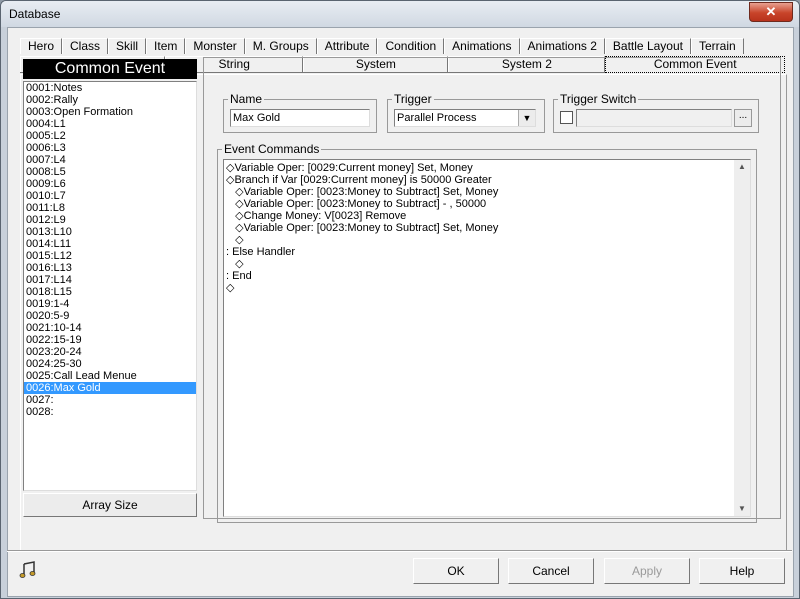 The image size is (800, 599). What do you see at coordinates (110, 112) in the screenshot?
I see `list-item: 0003:Open Formation` at bounding box center [110, 112].